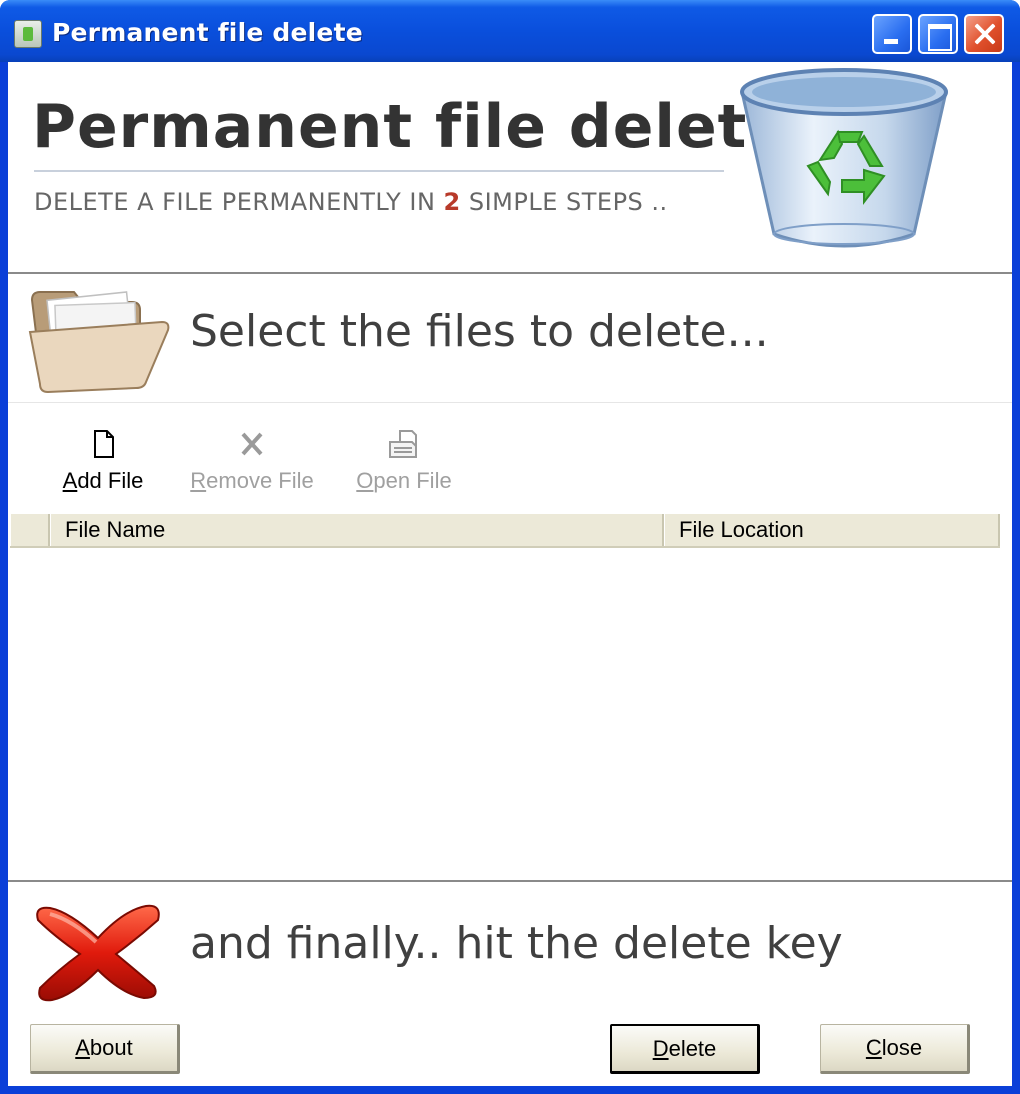 This screenshot has width=1020, height=1094. I want to click on column-header-file-location: File Location, so click(832, 530).